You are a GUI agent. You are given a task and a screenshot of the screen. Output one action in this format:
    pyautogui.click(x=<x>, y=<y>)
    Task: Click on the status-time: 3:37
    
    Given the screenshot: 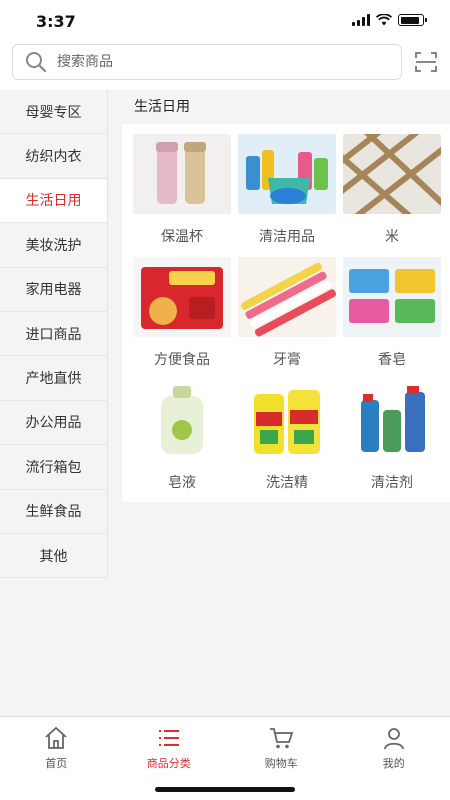 What is the action you would take?
    pyautogui.click(x=56, y=21)
    